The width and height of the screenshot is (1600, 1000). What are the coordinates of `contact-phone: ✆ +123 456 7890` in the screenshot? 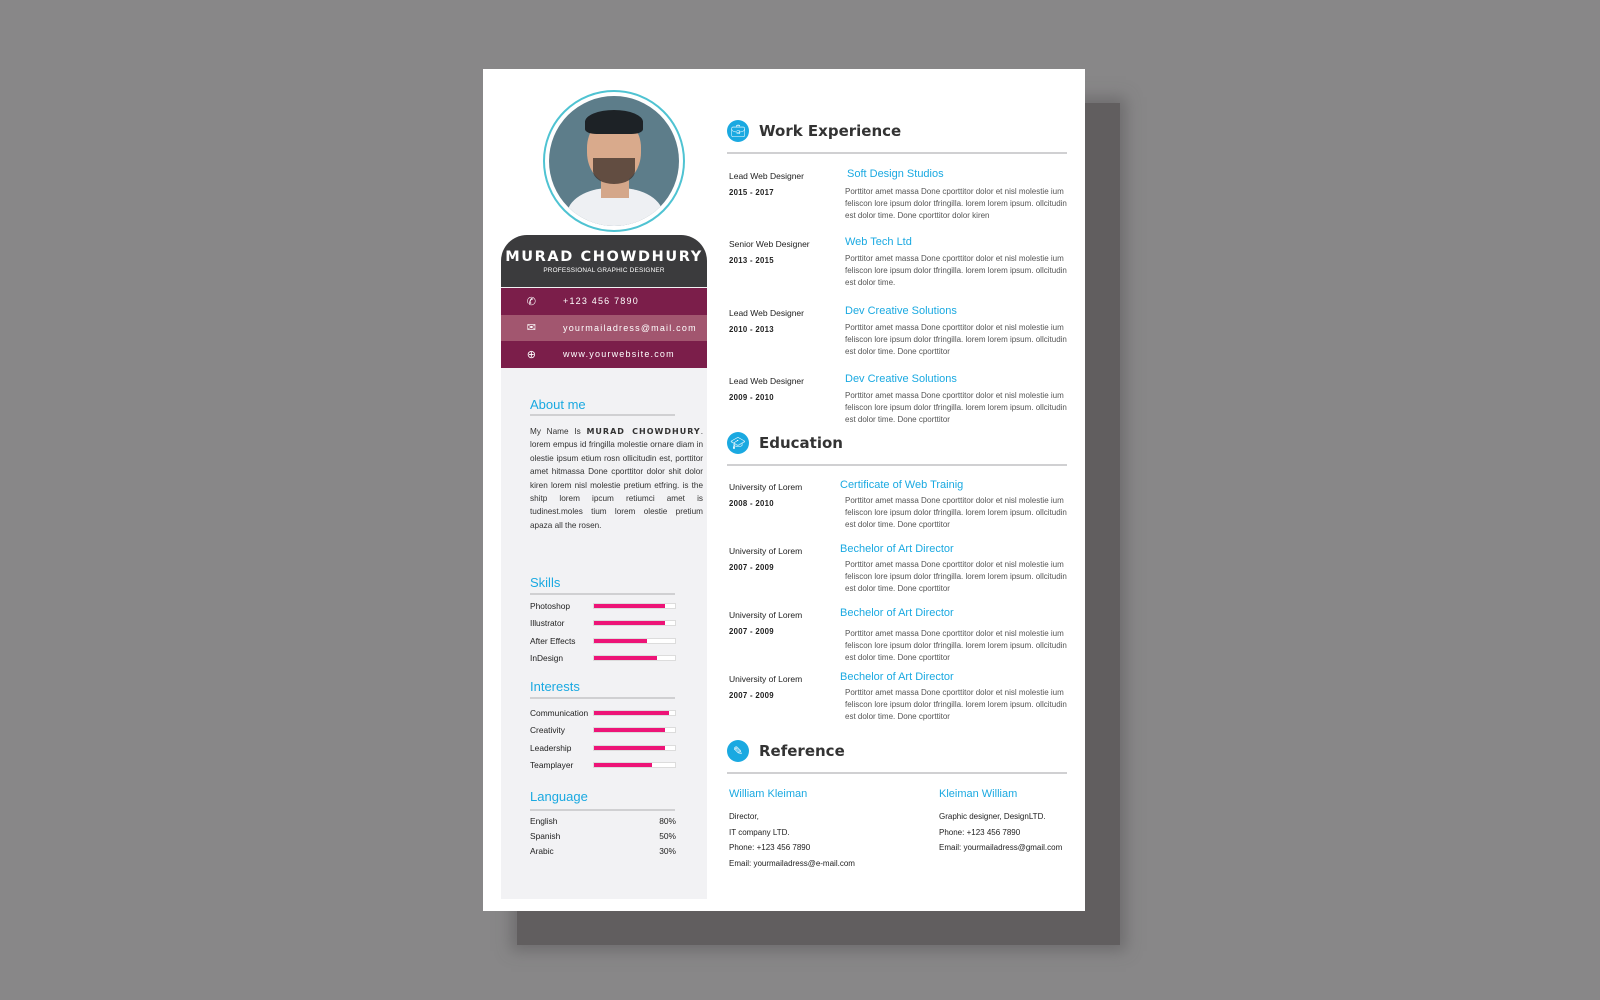 It's located at (604, 301).